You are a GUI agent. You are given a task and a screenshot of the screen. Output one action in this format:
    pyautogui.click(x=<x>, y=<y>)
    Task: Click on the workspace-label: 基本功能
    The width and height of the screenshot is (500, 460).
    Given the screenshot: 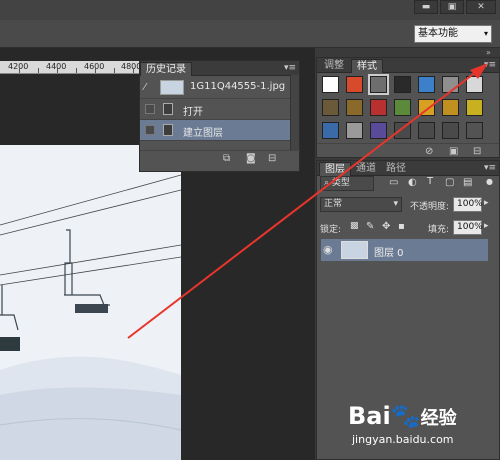 What is the action you would take?
    pyautogui.click(x=438, y=33)
    